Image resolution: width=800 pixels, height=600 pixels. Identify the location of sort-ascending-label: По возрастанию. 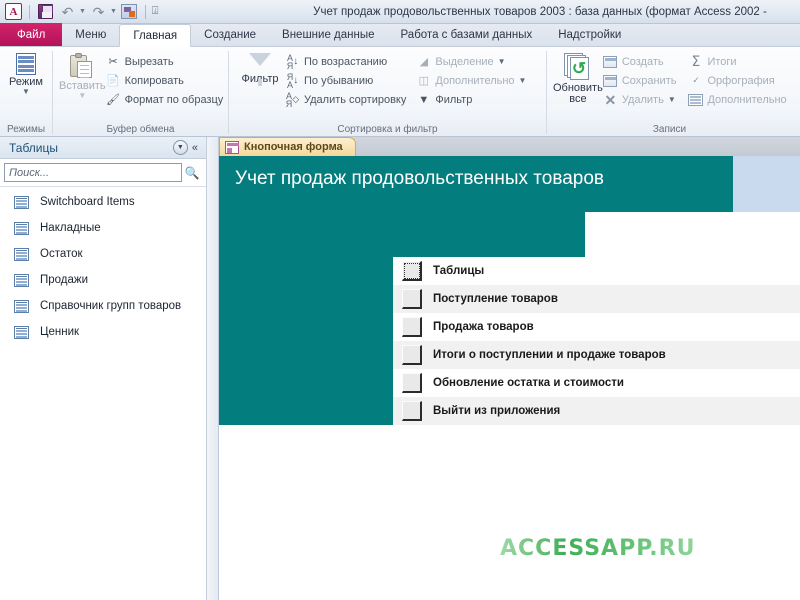
(346, 61).